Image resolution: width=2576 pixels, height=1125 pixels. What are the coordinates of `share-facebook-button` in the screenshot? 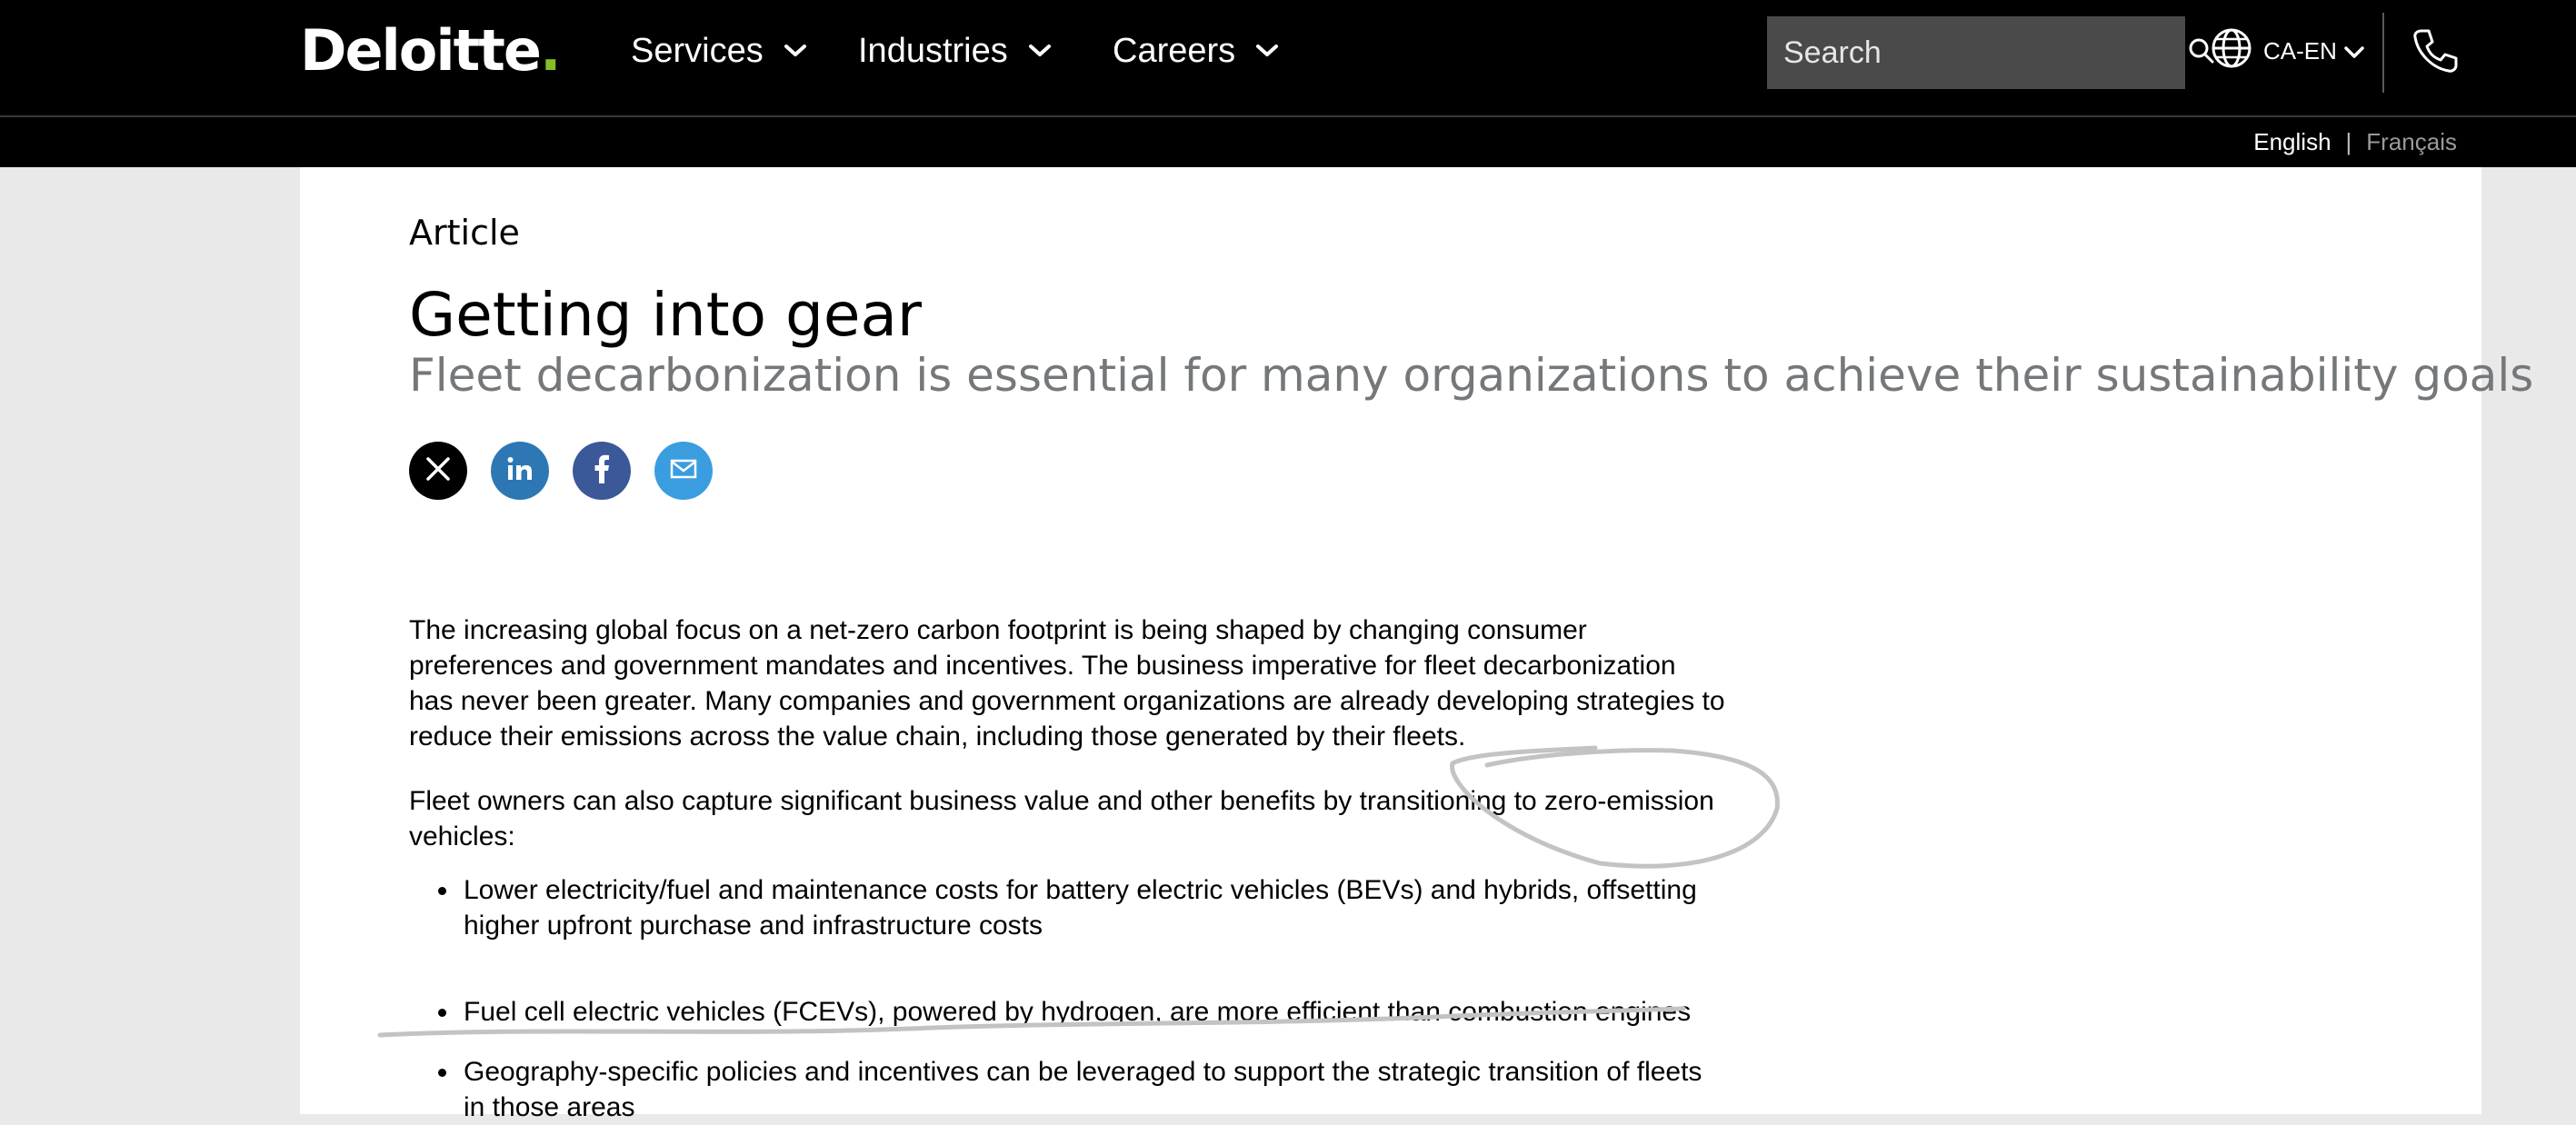 It's located at (602, 471).